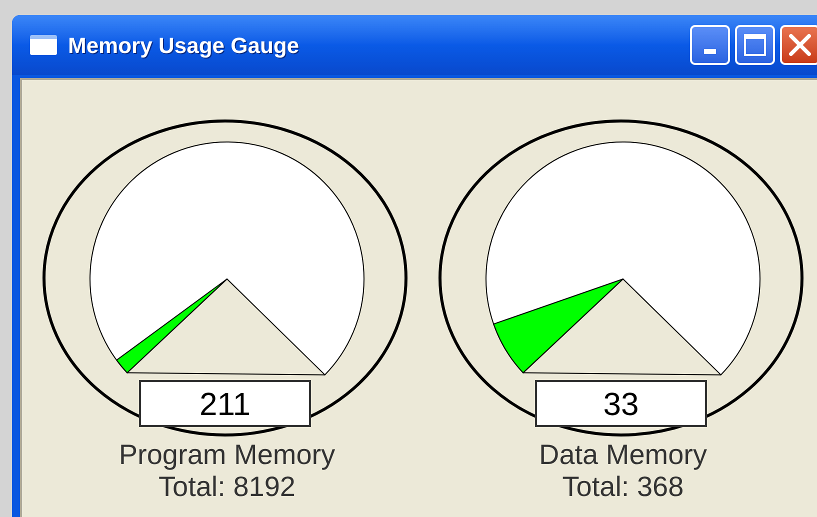 This screenshot has width=817, height=517. I want to click on close-button, so click(798, 45).